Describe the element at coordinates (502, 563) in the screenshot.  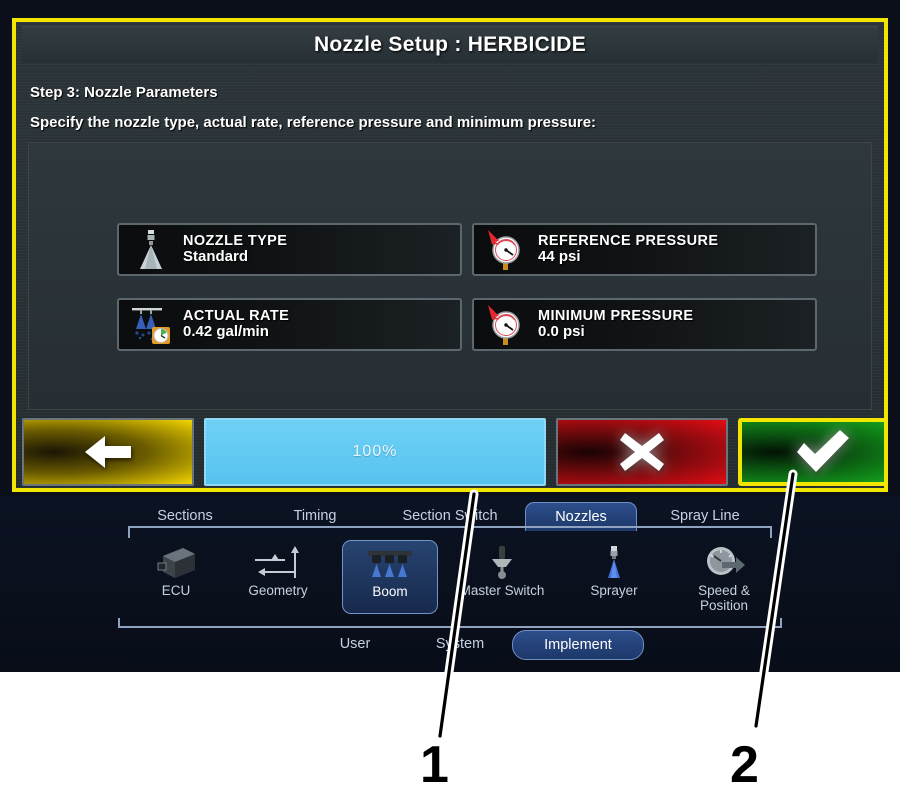
I see `master-switch-icon` at that location.